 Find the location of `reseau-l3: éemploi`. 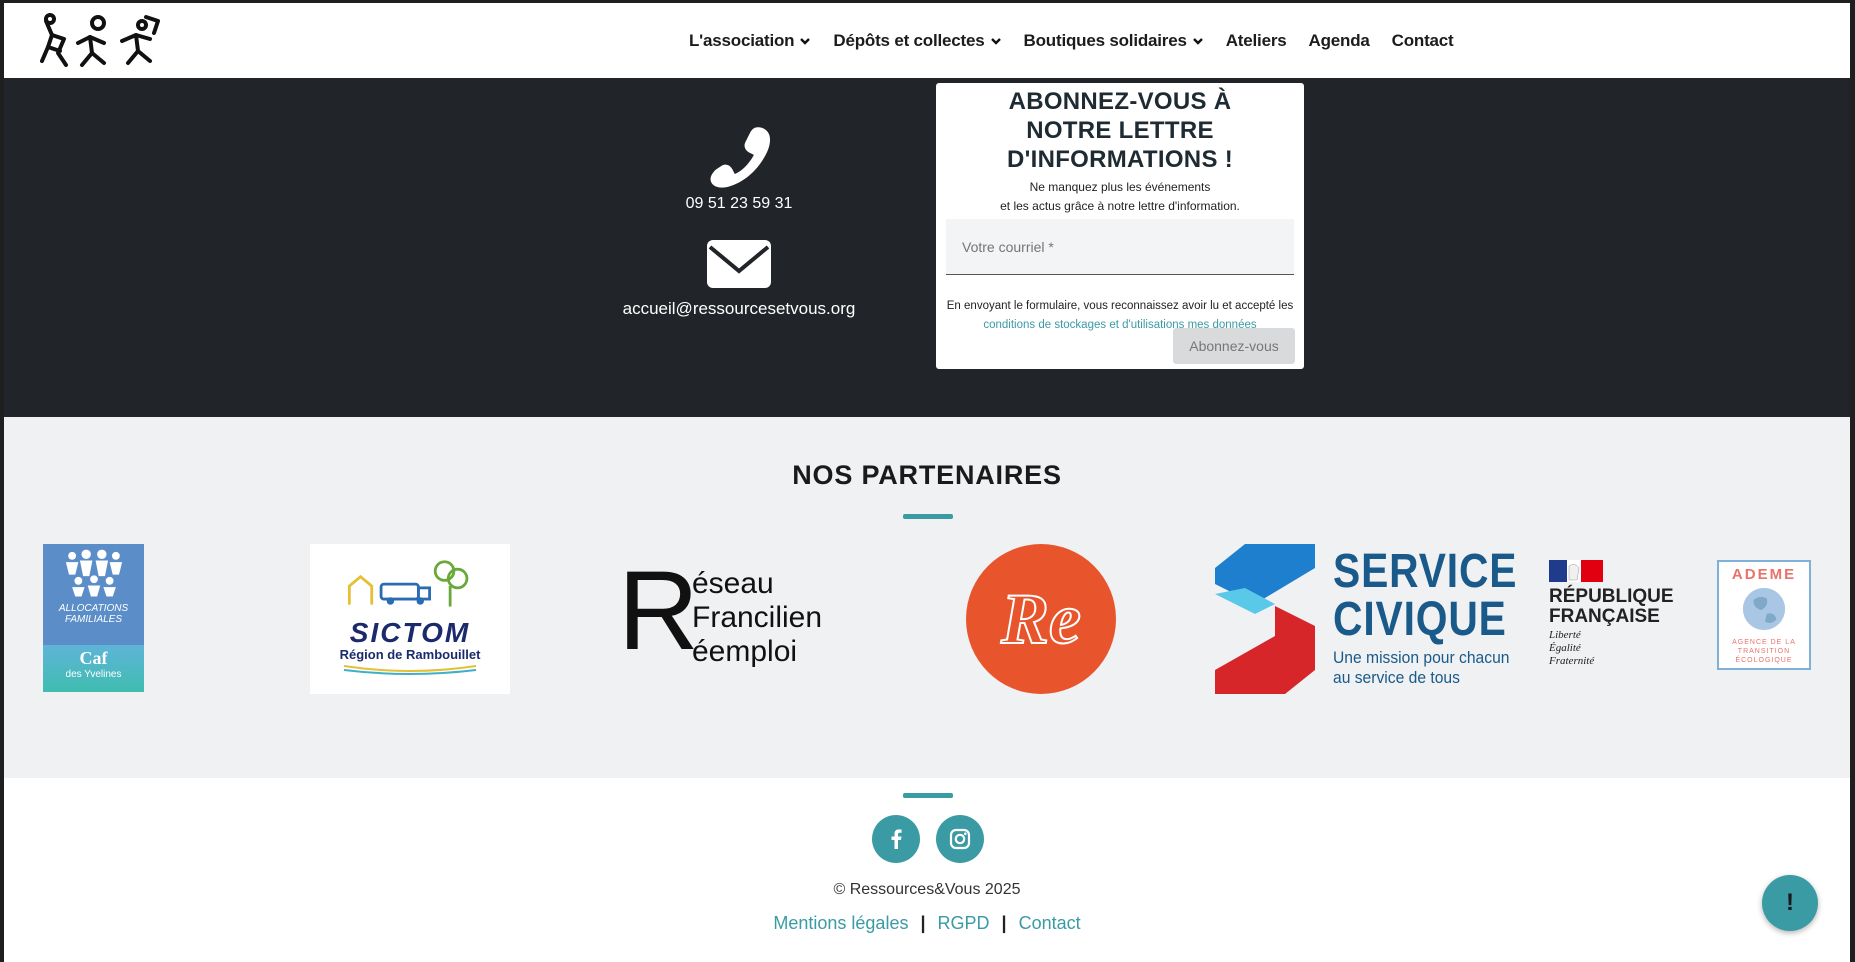

reseau-l3: éemploi is located at coordinates (745, 651).